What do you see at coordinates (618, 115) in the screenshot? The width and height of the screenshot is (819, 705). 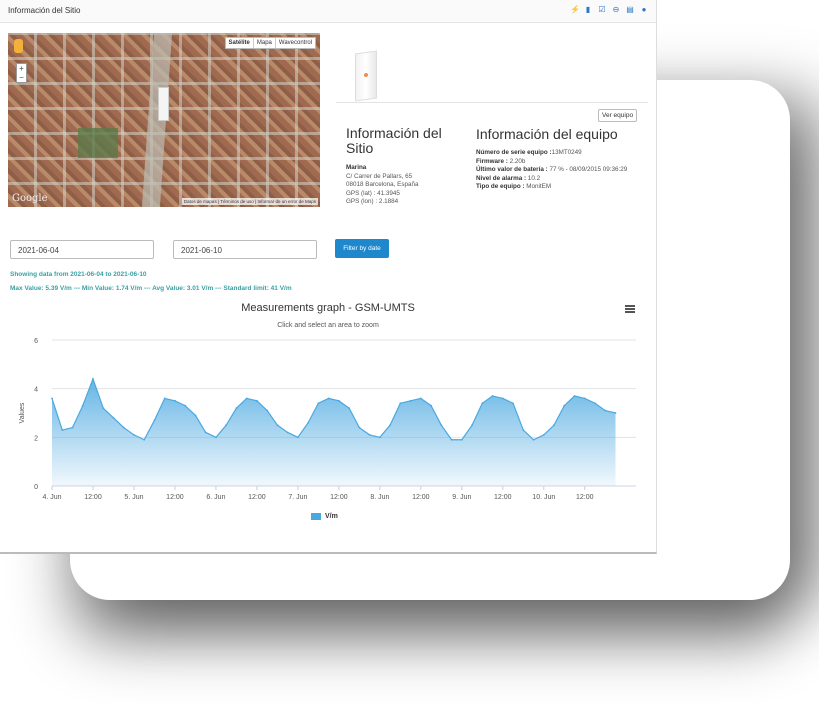 I see `ver-equipo-button: Ver equipo` at bounding box center [618, 115].